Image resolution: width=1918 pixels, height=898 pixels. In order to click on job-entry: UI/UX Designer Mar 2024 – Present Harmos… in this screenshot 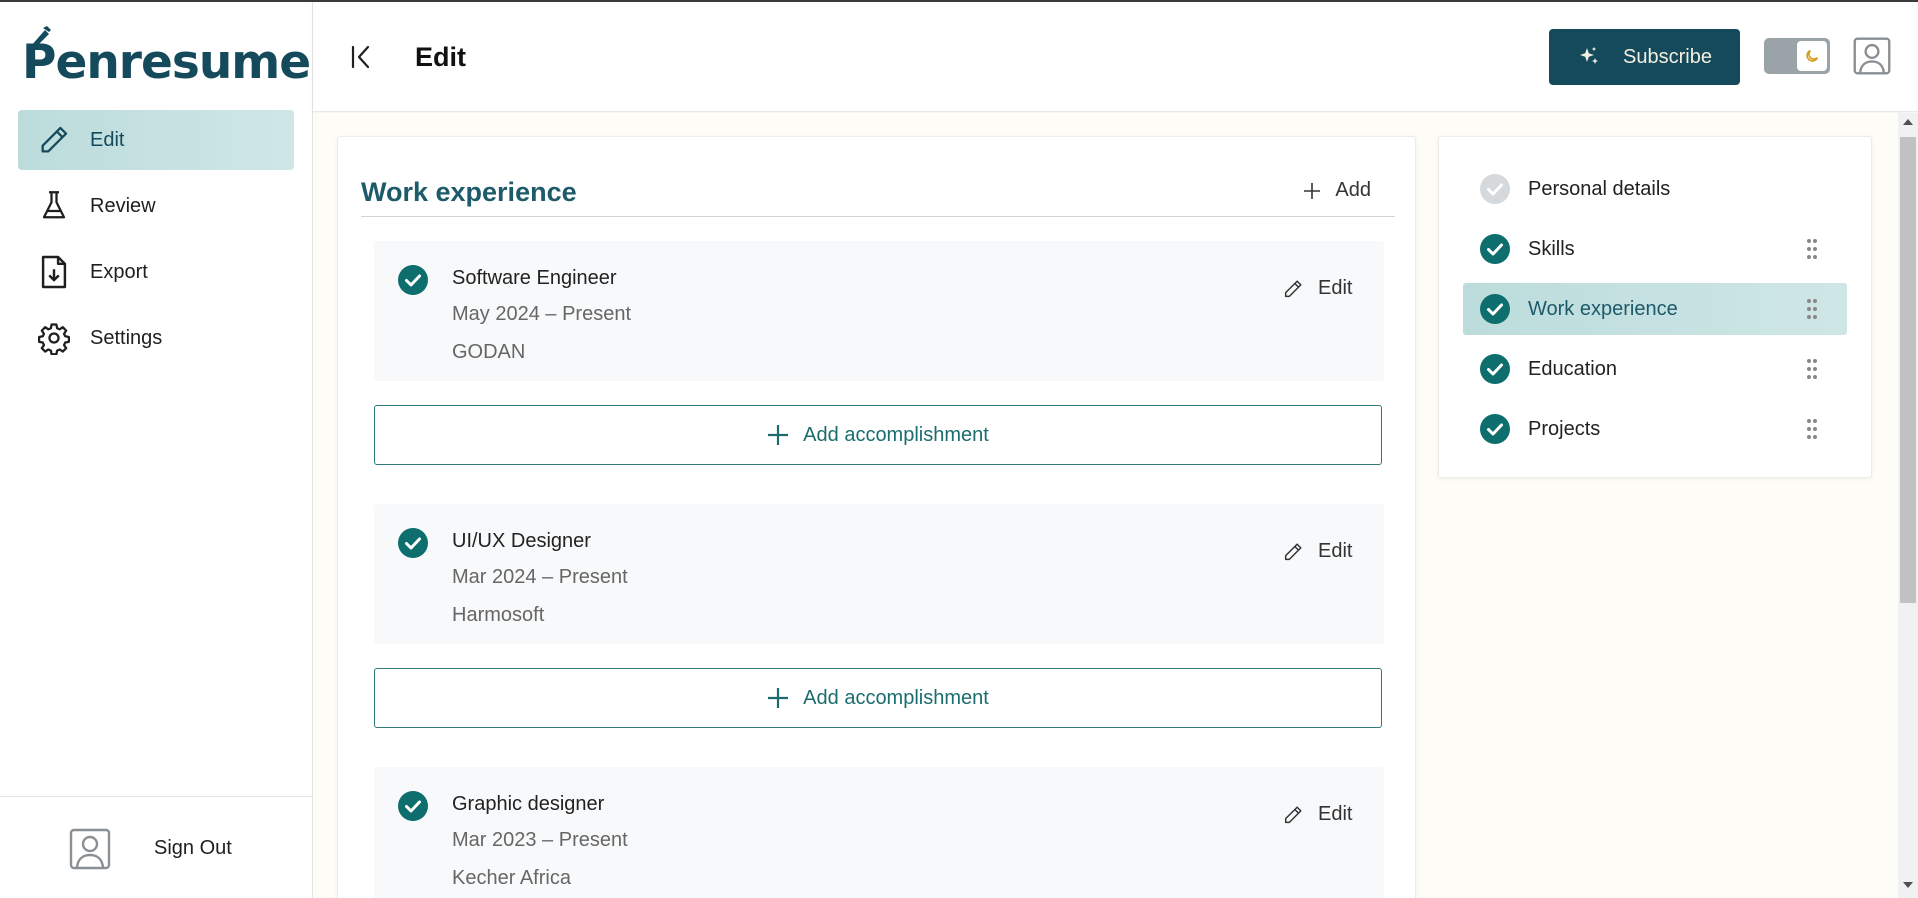, I will do `click(879, 574)`.